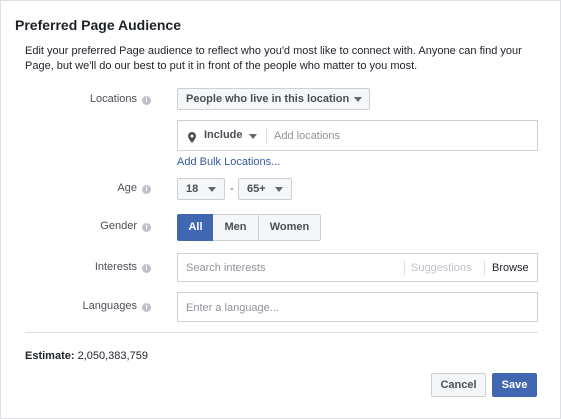  What do you see at coordinates (441, 268) in the screenshot?
I see `suggestions-button: Suggestions` at bounding box center [441, 268].